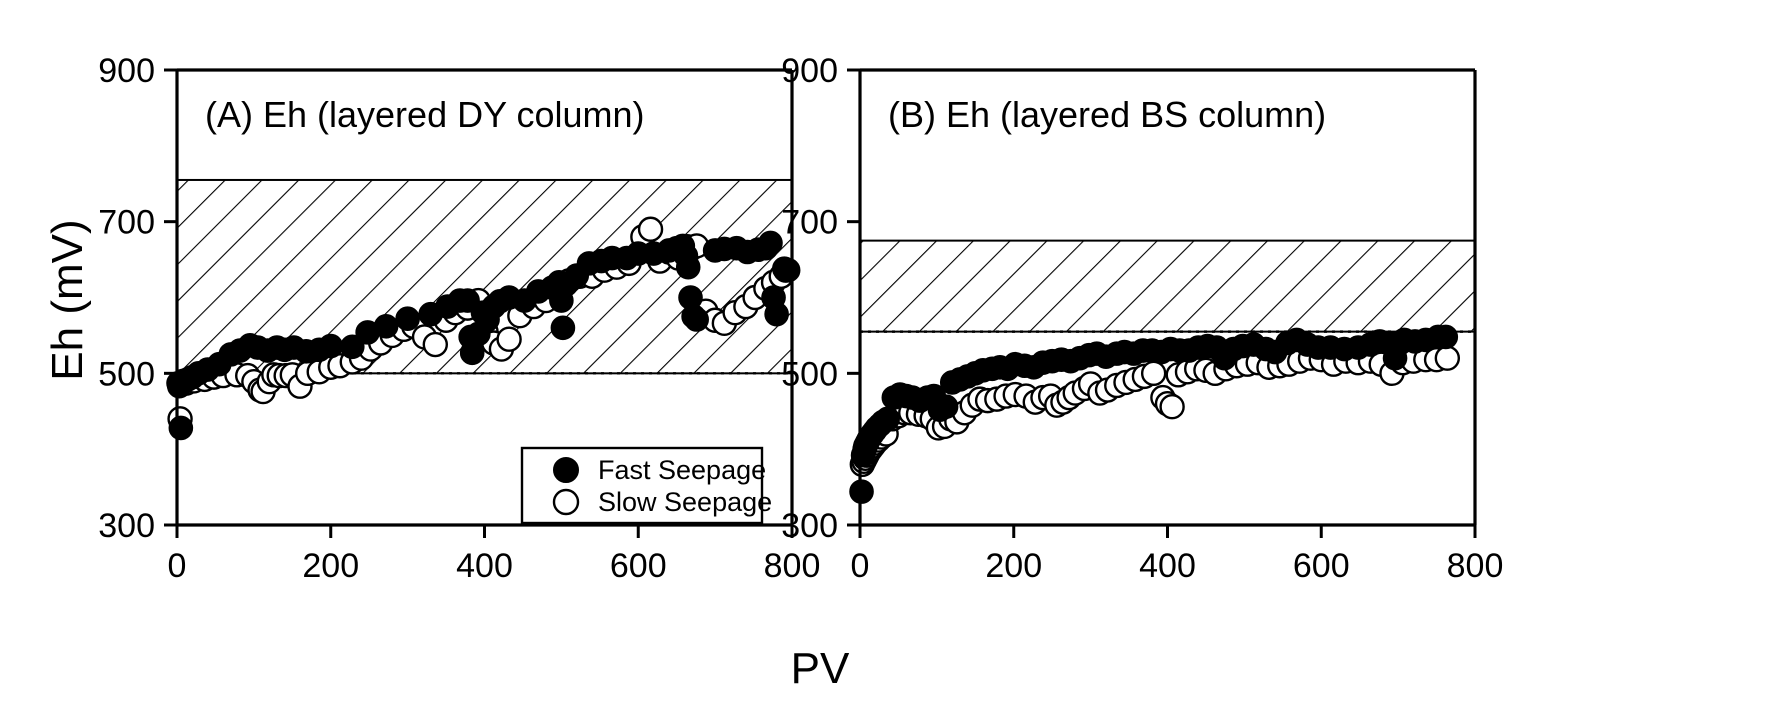  What do you see at coordinates (820, 668) in the screenshot?
I see `x-axis-title: PV` at bounding box center [820, 668].